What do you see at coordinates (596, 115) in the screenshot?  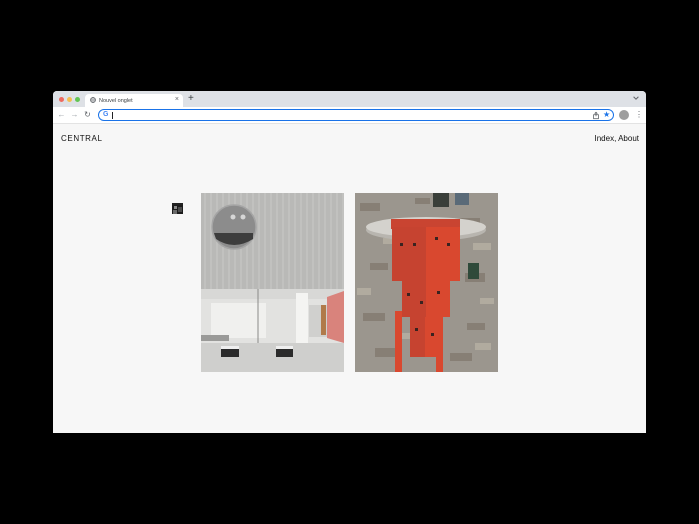 I see `share-icon` at bounding box center [596, 115].